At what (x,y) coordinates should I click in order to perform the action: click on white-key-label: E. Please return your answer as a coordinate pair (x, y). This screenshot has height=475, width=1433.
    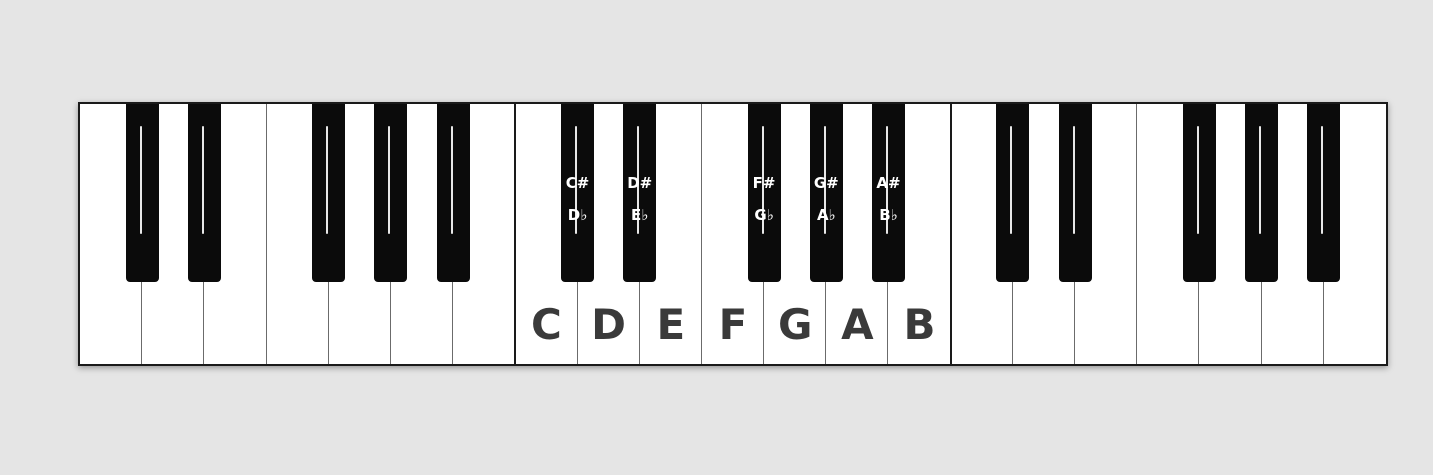
    Looking at the image, I should click on (671, 324).